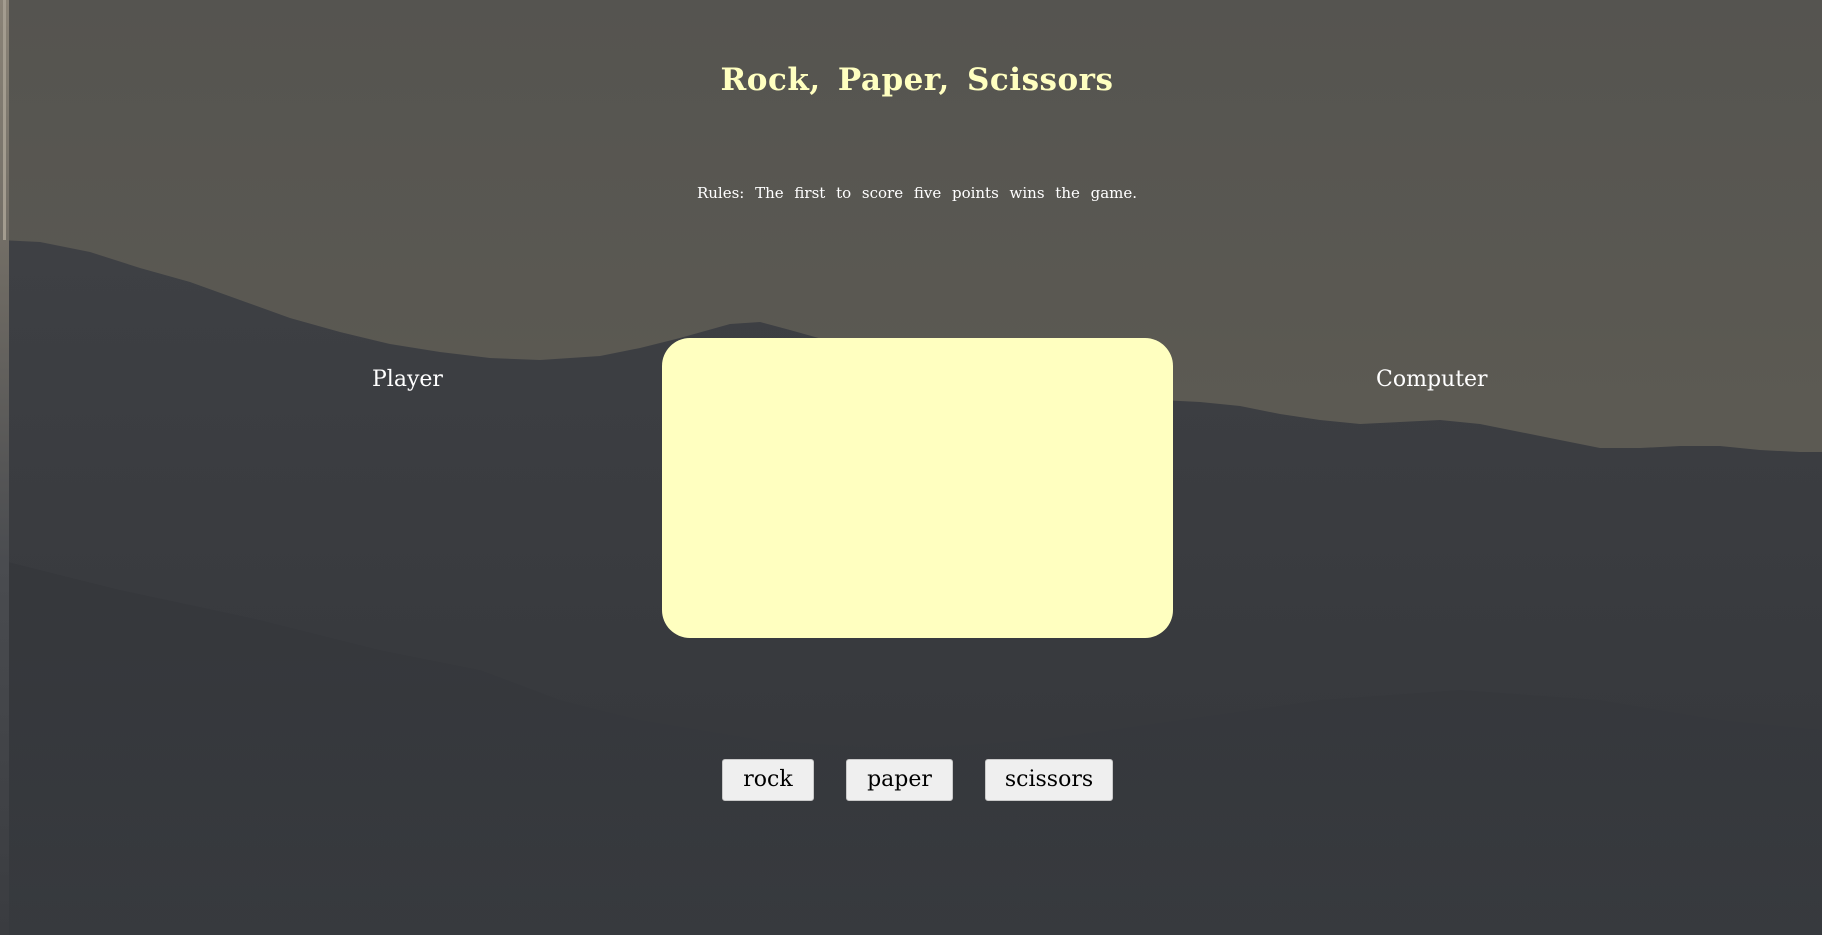 The height and width of the screenshot is (935, 1822). What do you see at coordinates (4, 467) in the screenshot?
I see `window-edge` at bounding box center [4, 467].